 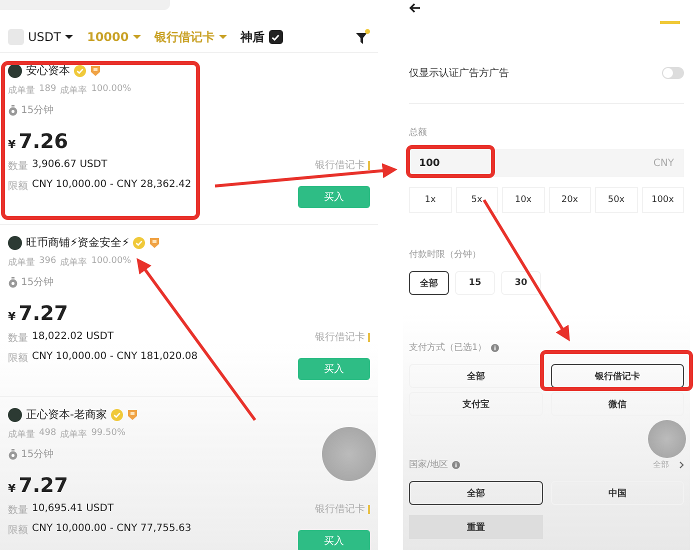 What do you see at coordinates (616, 200) in the screenshot?
I see `multiplier-button: 50x` at bounding box center [616, 200].